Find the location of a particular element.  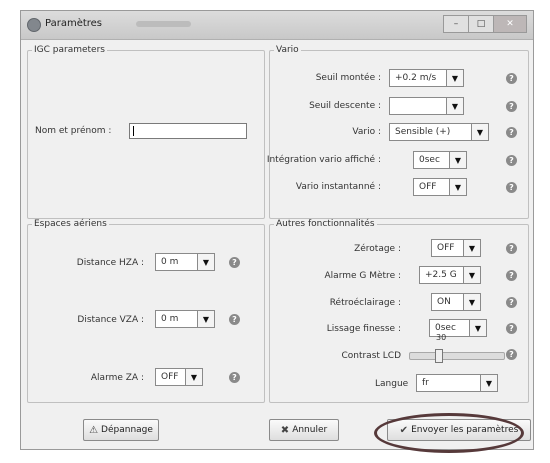

integration-vario-value: 0sec is located at coordinates (429, 160).